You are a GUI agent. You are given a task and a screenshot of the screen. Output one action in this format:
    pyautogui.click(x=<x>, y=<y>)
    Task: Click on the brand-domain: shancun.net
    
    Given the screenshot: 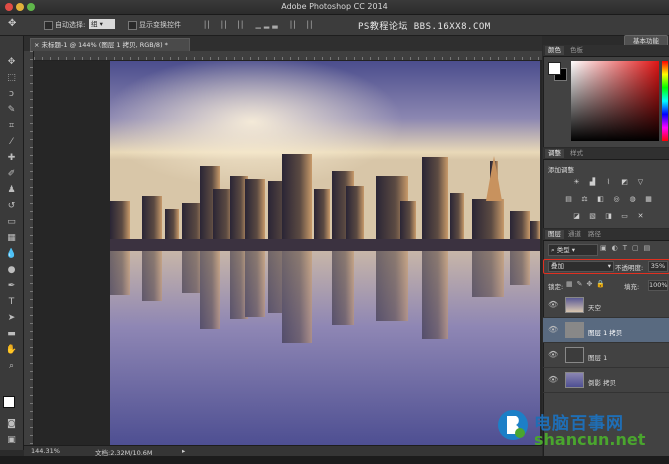 What is the action you would take?
    pyautogui.click(x=590, y=439)
    